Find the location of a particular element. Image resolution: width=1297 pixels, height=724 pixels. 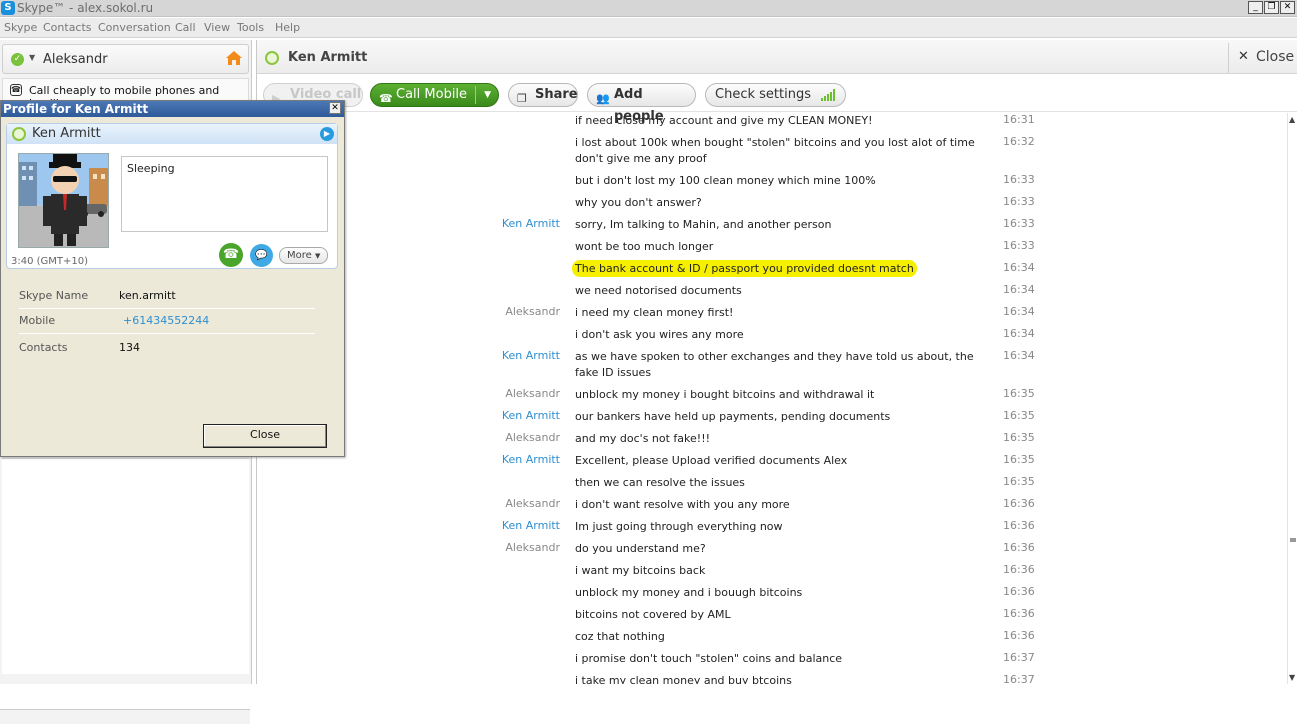

profile-close-button: Close is located at coordinates (265, 436).